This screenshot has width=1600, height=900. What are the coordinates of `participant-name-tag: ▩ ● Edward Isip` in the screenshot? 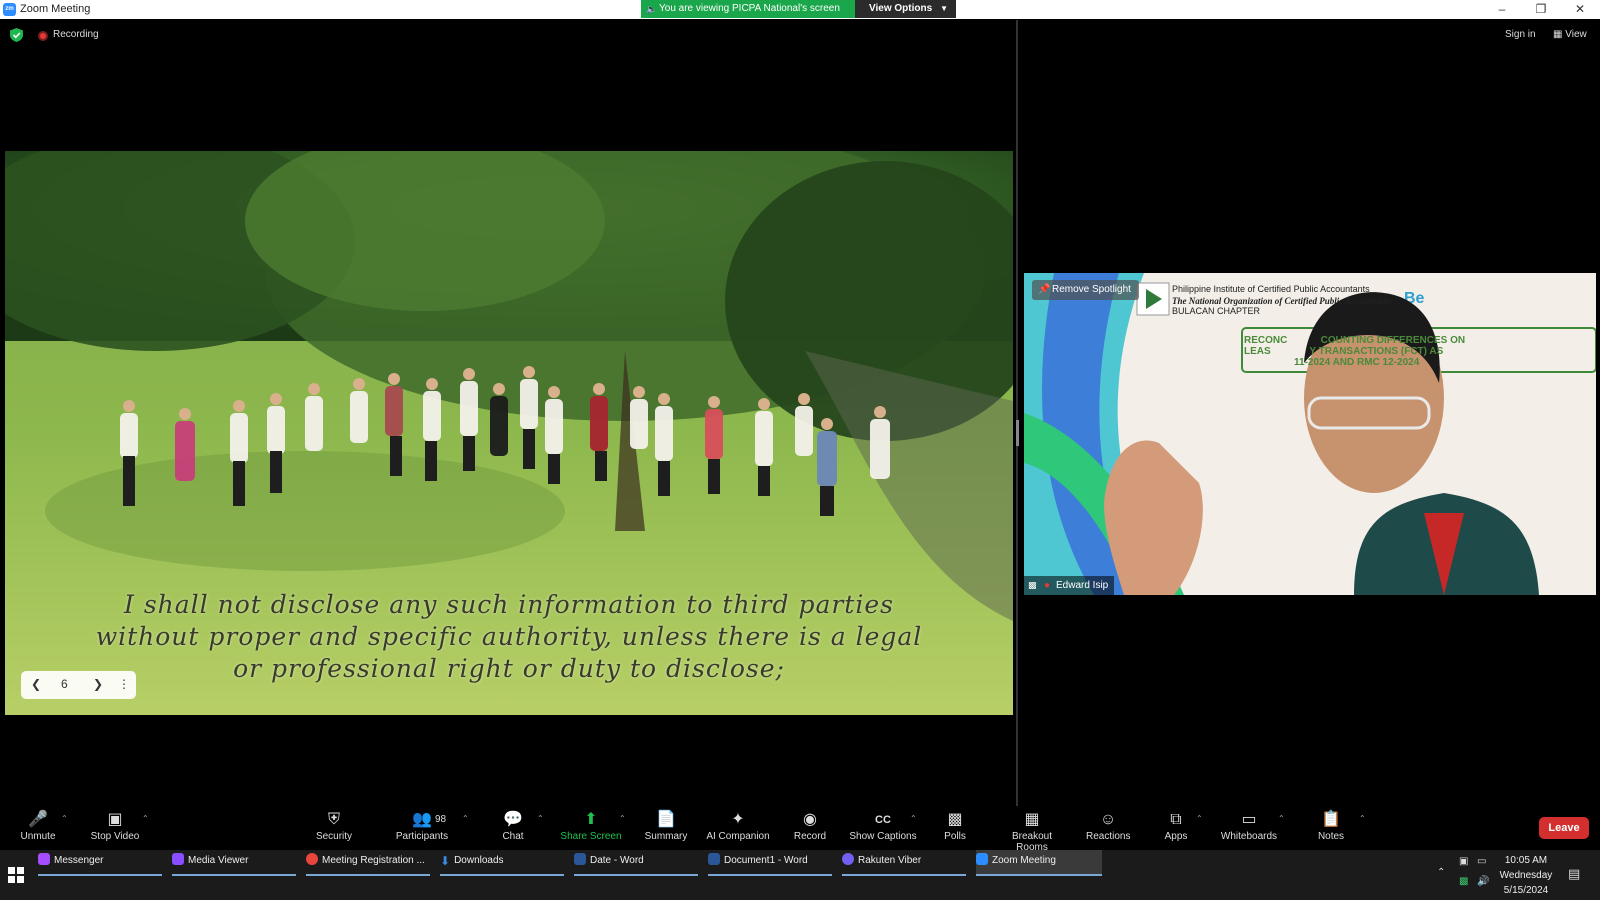 It's located at (1069, 585).